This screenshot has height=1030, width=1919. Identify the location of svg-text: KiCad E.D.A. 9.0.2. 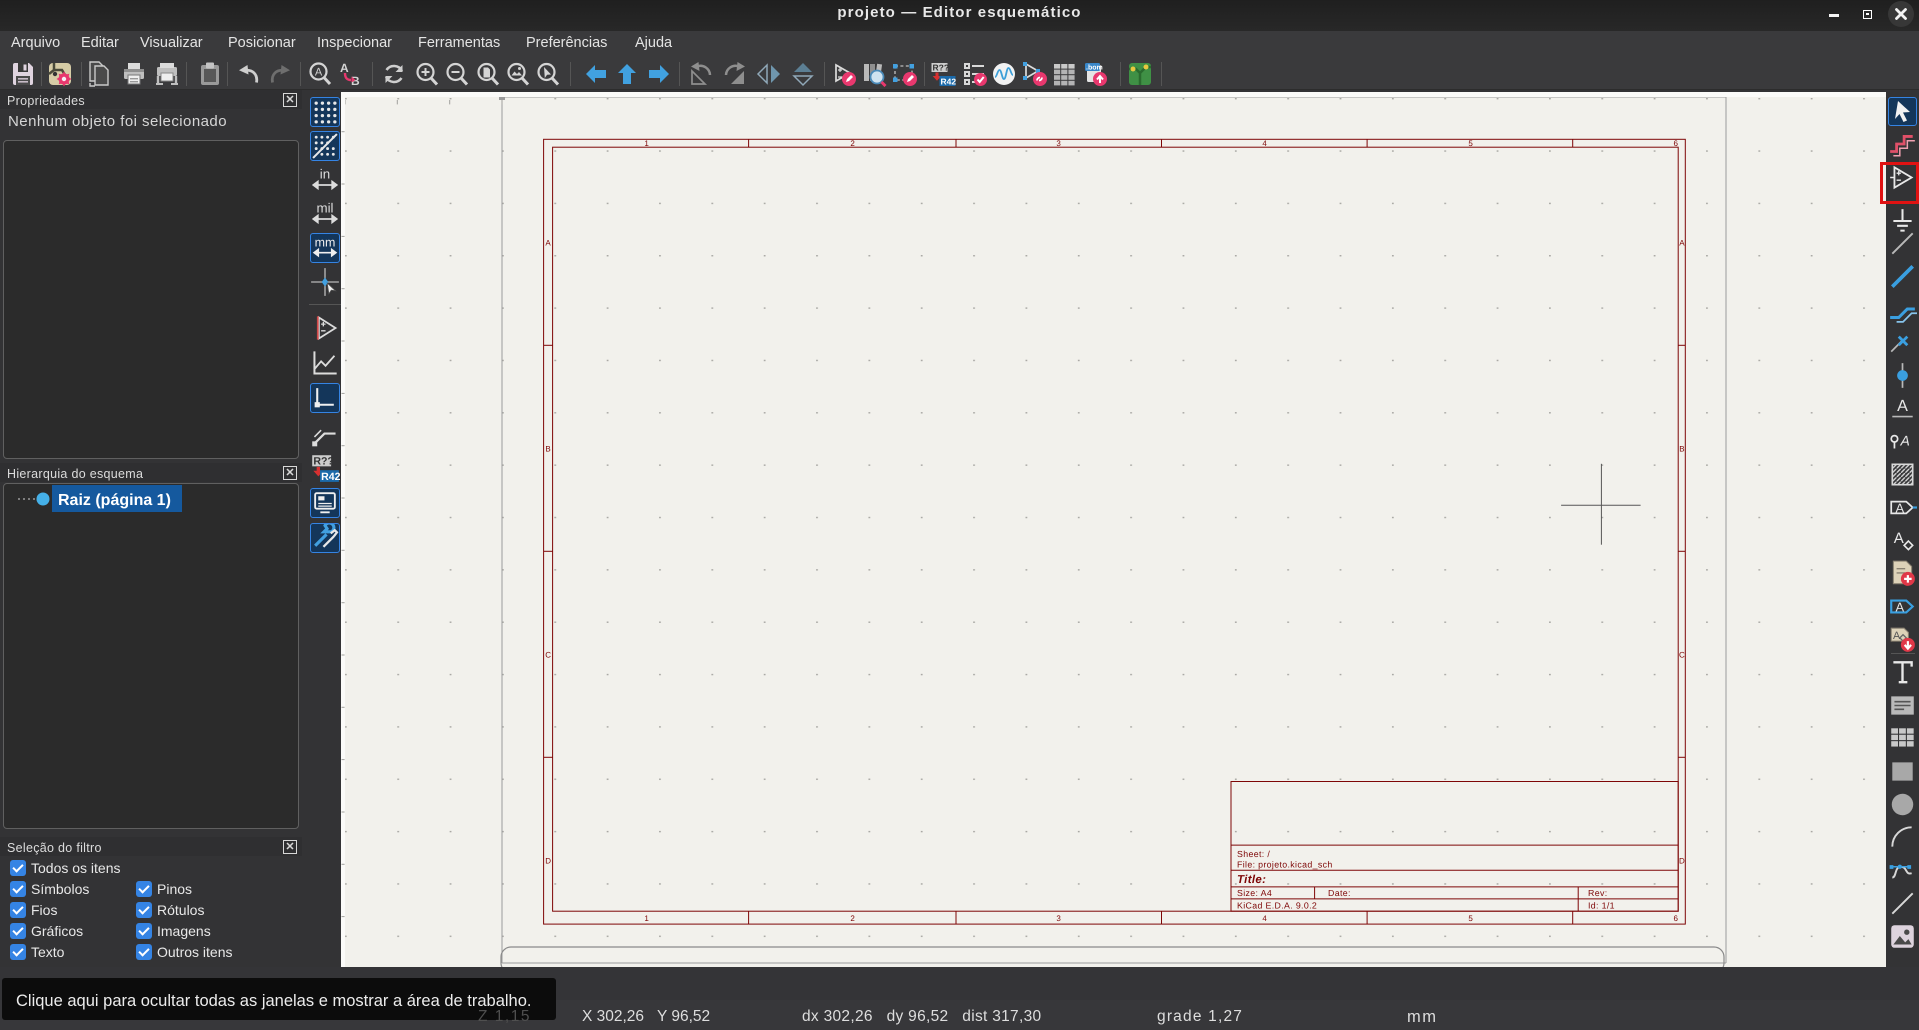
(1277, 906).